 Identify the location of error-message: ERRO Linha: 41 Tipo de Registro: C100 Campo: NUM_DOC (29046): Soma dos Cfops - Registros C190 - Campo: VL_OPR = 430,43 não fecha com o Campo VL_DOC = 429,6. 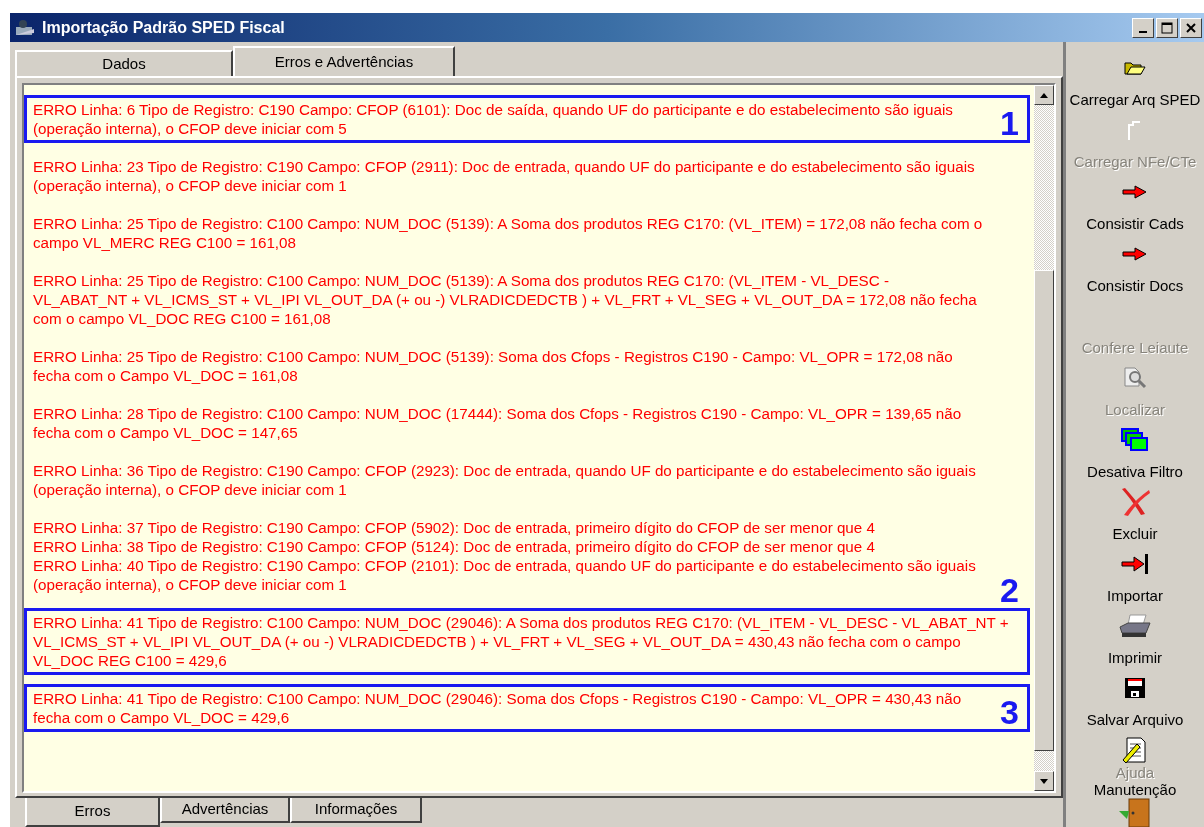
(498, 708).